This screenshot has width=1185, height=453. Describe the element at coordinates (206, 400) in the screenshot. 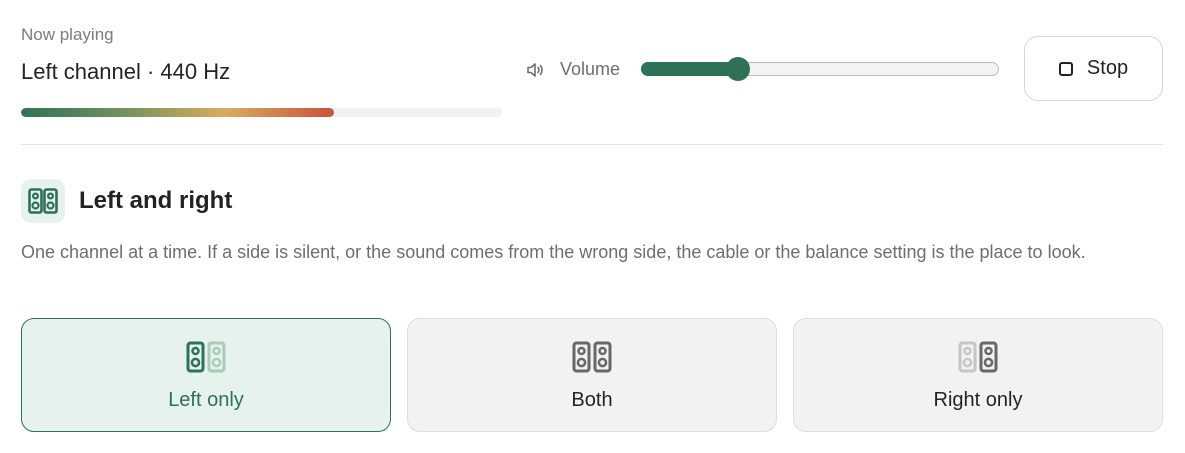

I see `option-label: Left only` at that location.